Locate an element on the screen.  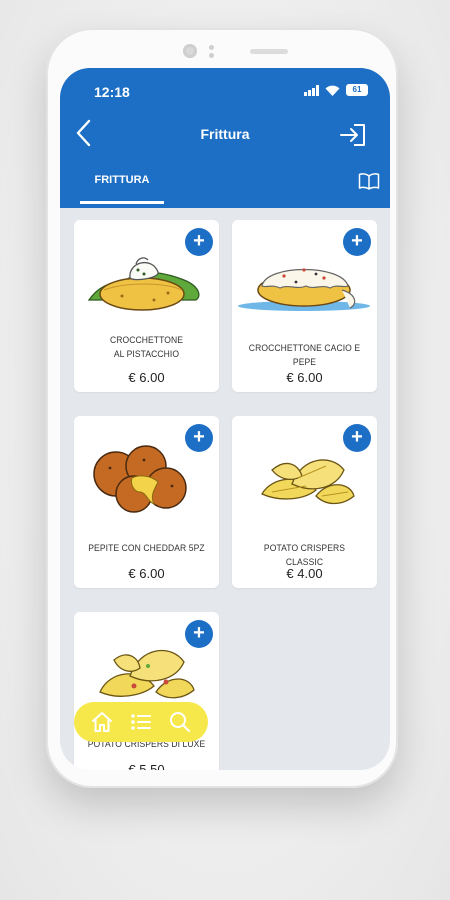
product-name: CROCCHETTONE CACIO E PEPE is located at coordinates (304, 355).